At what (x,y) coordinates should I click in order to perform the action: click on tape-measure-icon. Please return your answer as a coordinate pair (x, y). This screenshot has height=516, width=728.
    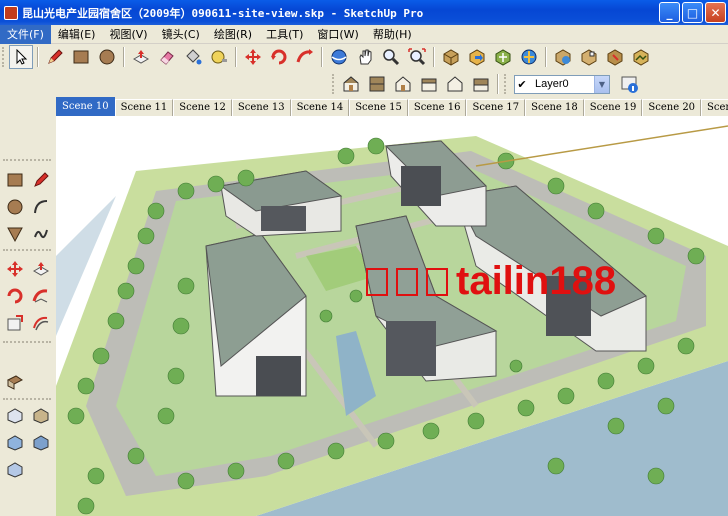
    Looking at the image, I should click on (219, 57).